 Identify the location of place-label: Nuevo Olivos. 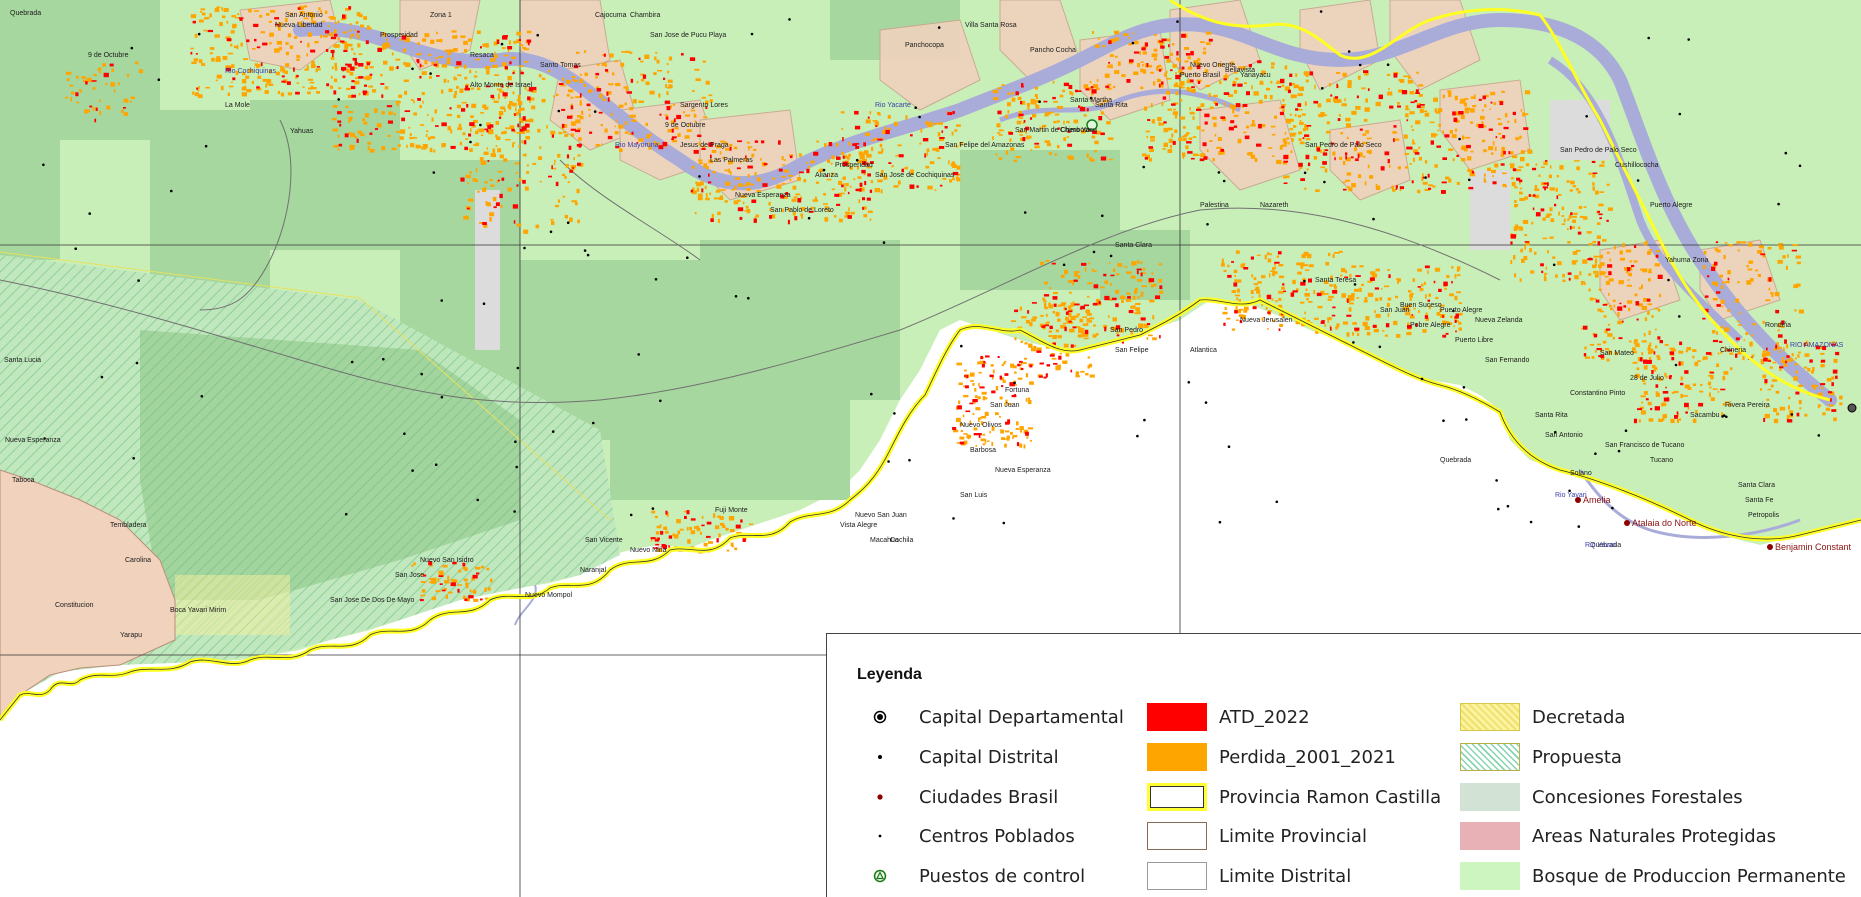
(981, 425).